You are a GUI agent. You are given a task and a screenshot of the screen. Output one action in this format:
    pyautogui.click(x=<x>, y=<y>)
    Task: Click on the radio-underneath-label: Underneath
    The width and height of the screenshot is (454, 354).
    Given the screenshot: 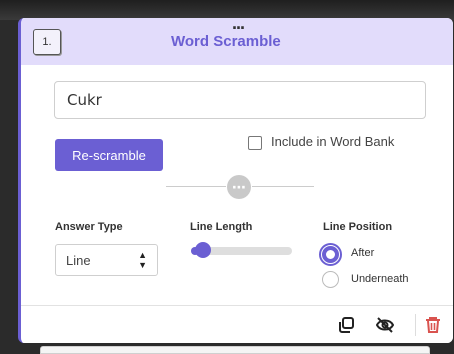 What is the action you would take?
    pyautogui.click(x=380, y=279)
    